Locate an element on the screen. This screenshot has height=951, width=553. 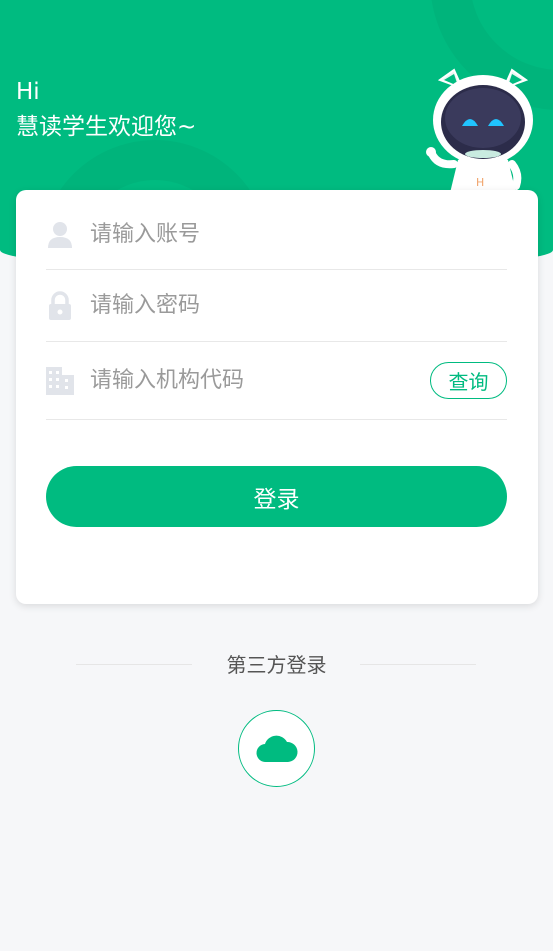
third-party-login: 第三方登录 is located at coordinates (276, 665).